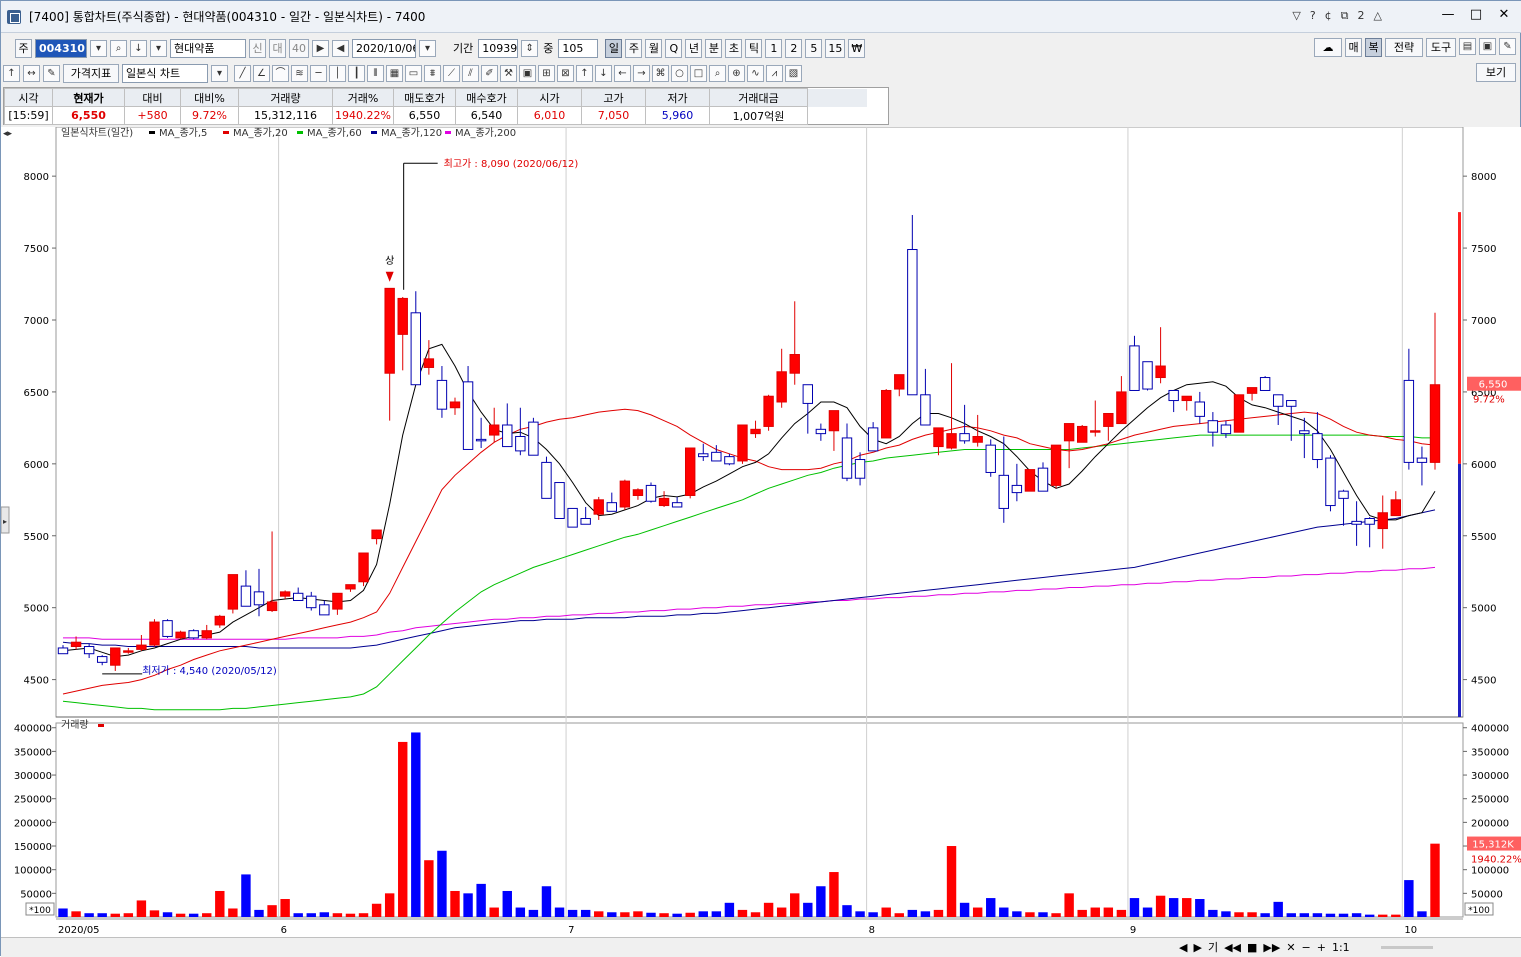 The width and height of the screenshot is (1521, 957). What do you see at coordinates (165, 73) in the screenshot?
I see `chart-type-select: 일본식 차트` at bounding box center [165, 73].